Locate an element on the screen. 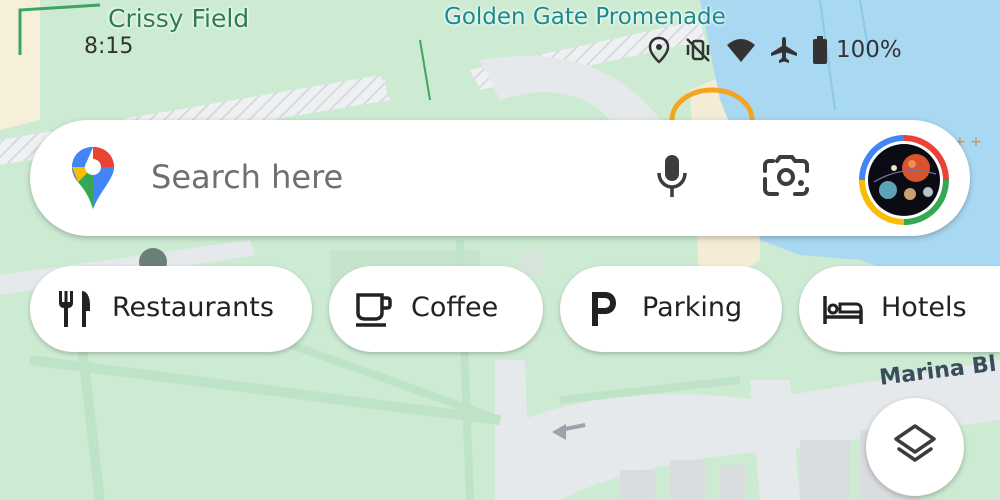 Image resolution: width=1000 pixels, height=500 pixels. coffee-cup-icon is located at coordinates (373, 309).